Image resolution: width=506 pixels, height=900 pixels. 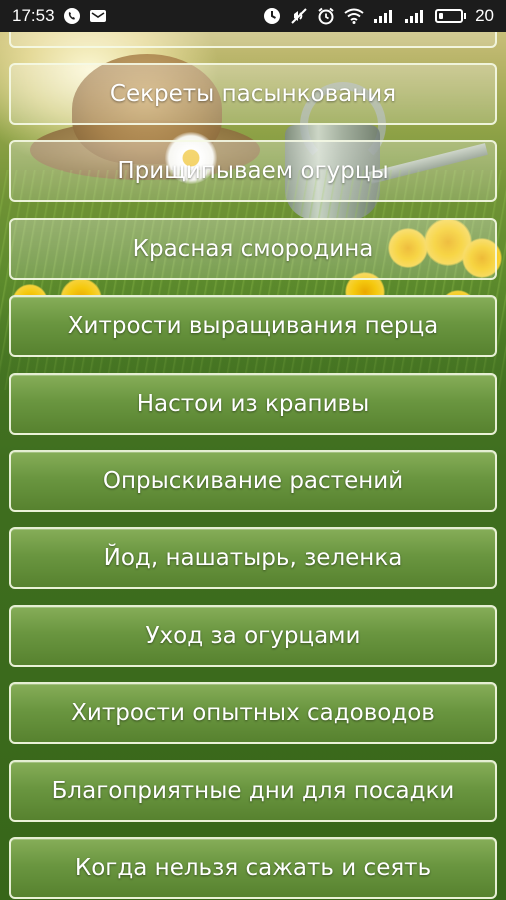 I want to click on menu-item-forbidden-planting-days: Когда нельзя сажать и сеять, so click(x=253, y=868).